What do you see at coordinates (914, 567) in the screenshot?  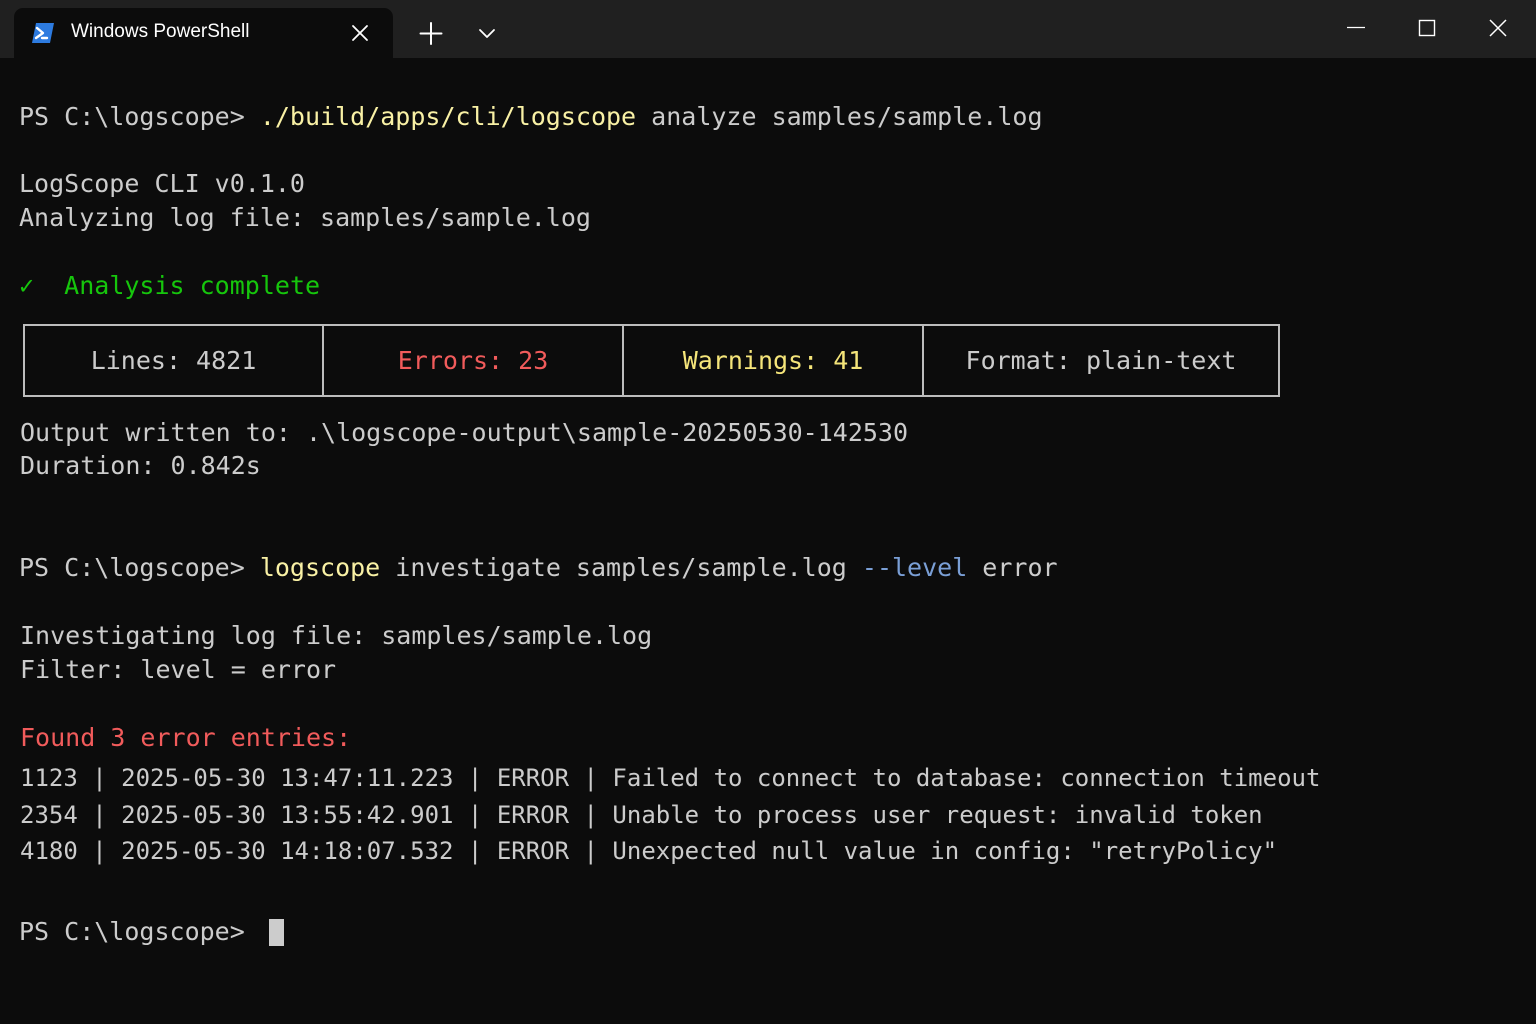 I see `command-flag: --level` at bounding box center [914, 567].